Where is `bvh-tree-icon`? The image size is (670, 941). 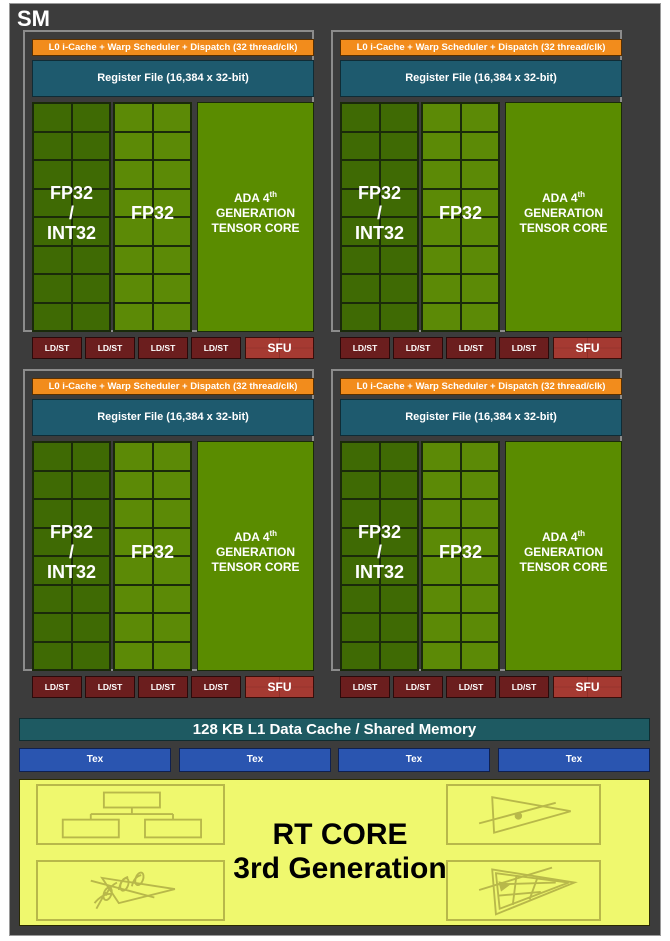 bvh-tree-icon is located at coordinates (130, 814).